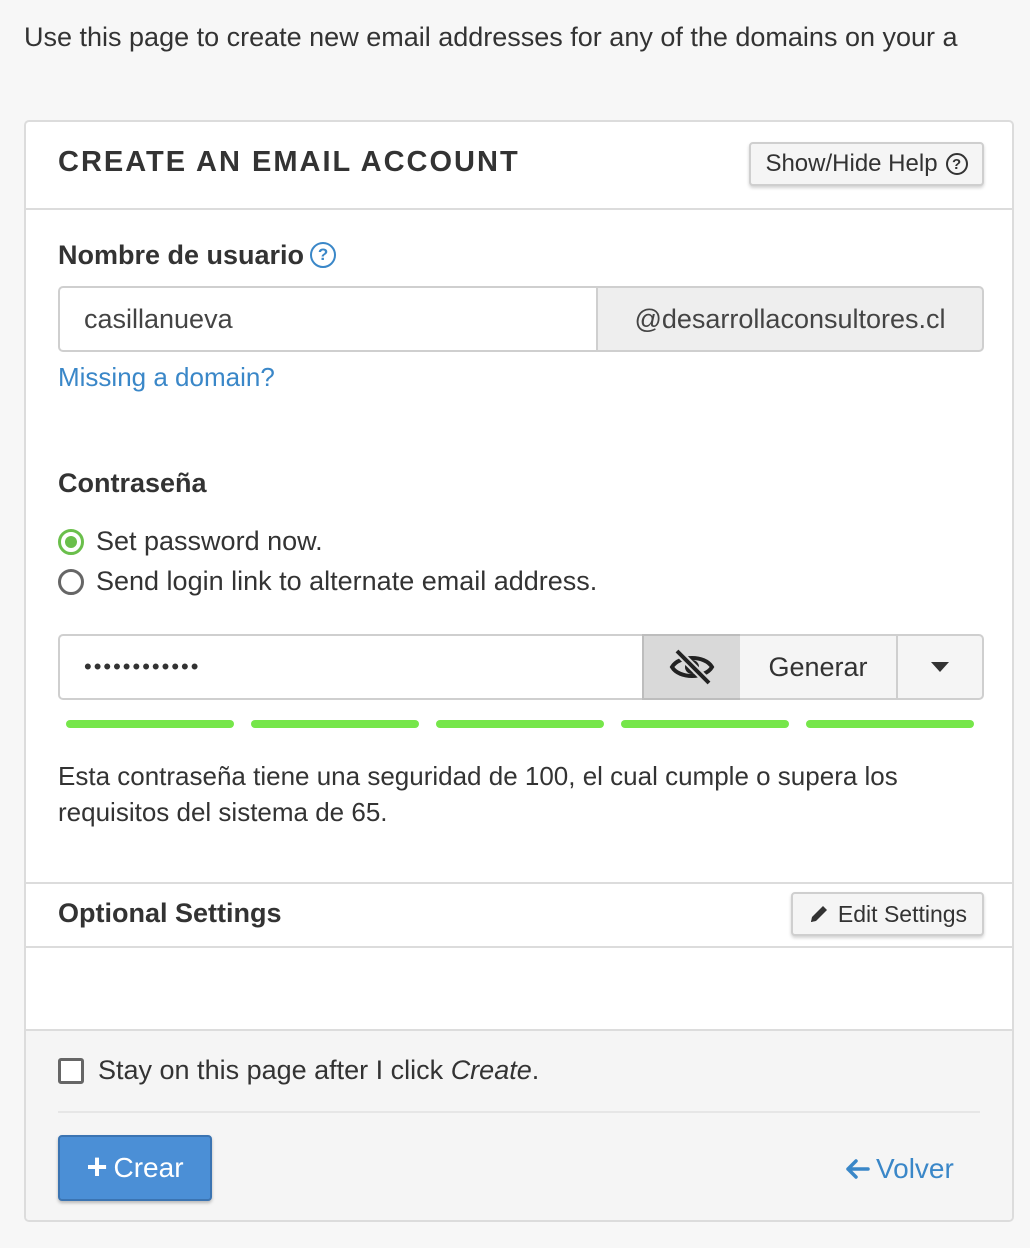  I want to click on domain-value: @desarrollaconsultores.cl, so click(790, 318).